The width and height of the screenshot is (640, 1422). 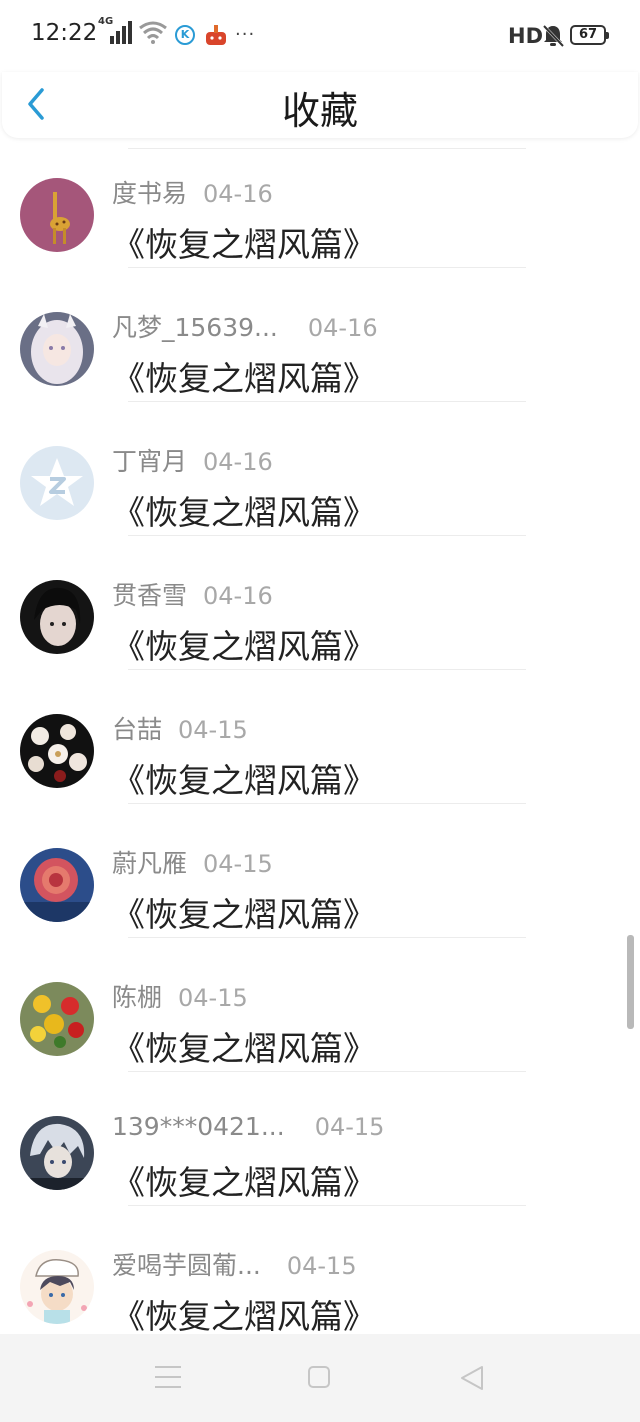 I want to click on list-item: 台喆 04-15 《恢复之熠风篇》, so click(x=320, y=737).